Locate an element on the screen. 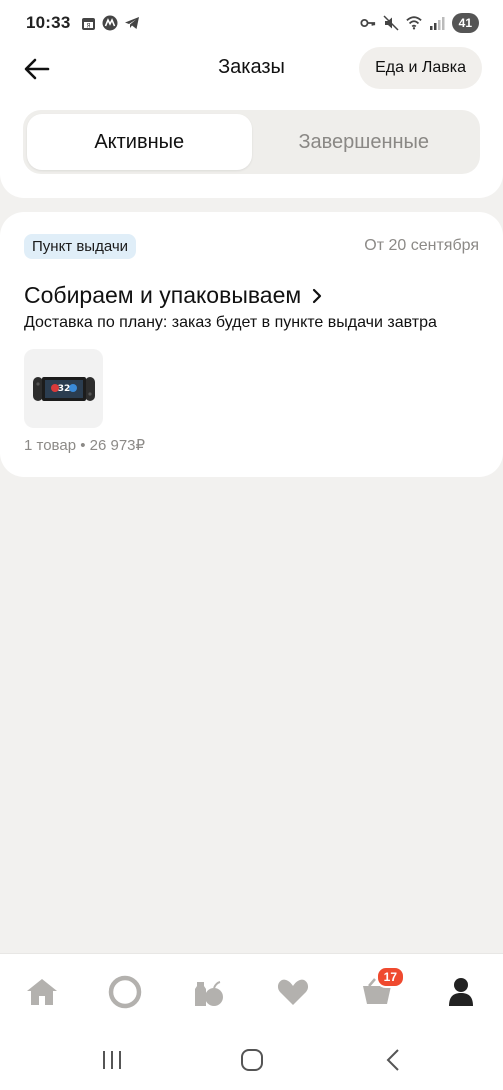 This screenshot has height=1090, width=503. order-date: От 20 сентября is located at coordinates (421, 245).